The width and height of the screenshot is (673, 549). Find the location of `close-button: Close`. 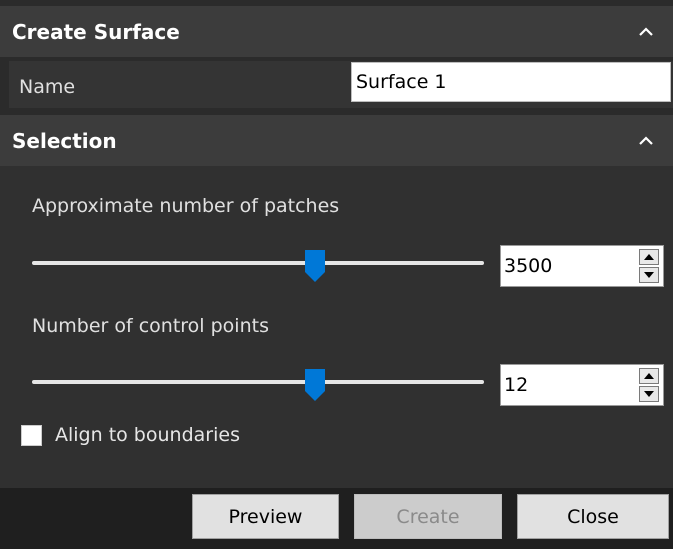

close-button: Close is located at coordinates (593, 516).